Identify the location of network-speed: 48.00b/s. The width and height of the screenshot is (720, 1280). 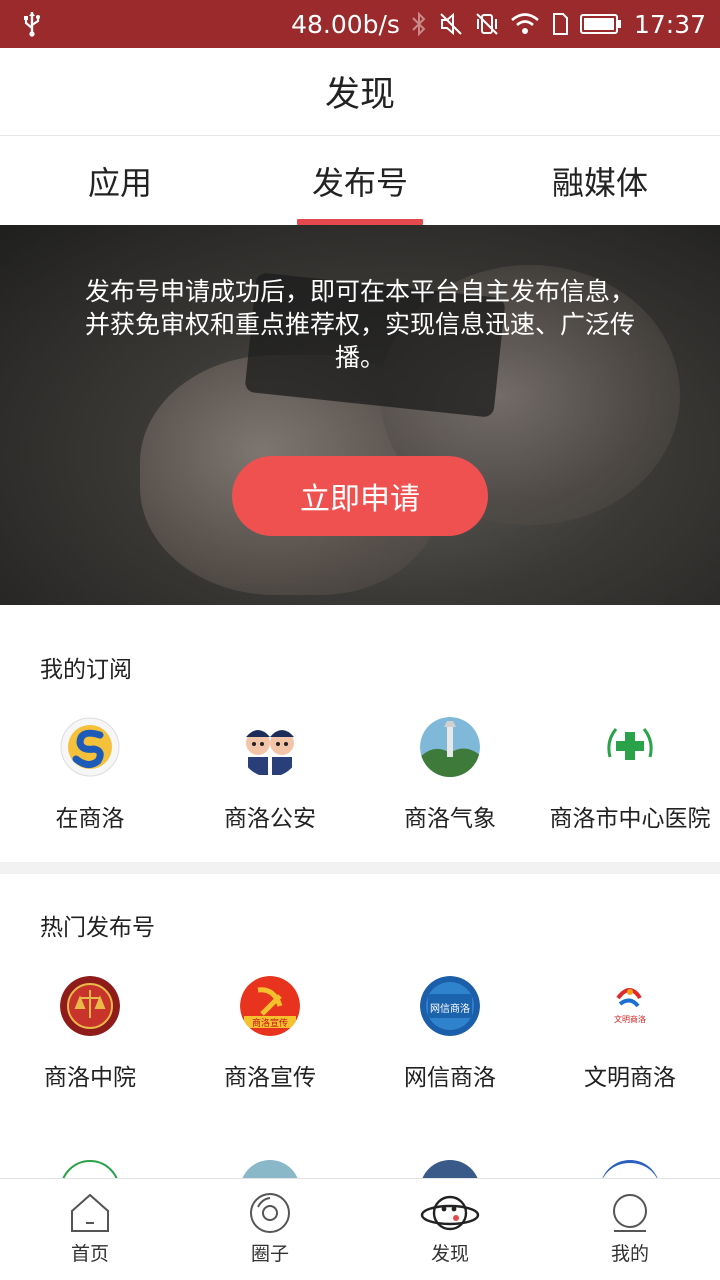
(345, 24).